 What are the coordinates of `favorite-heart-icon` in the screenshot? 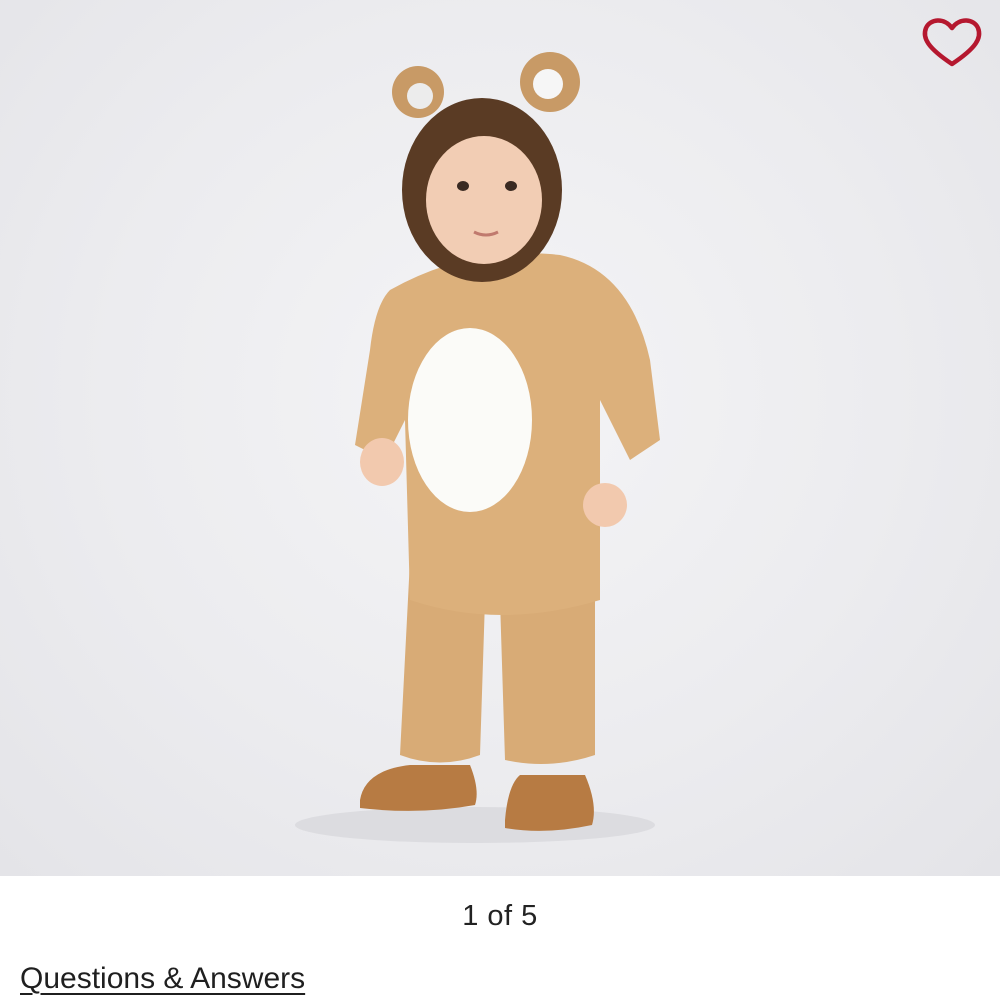 It's located at (952, 42).